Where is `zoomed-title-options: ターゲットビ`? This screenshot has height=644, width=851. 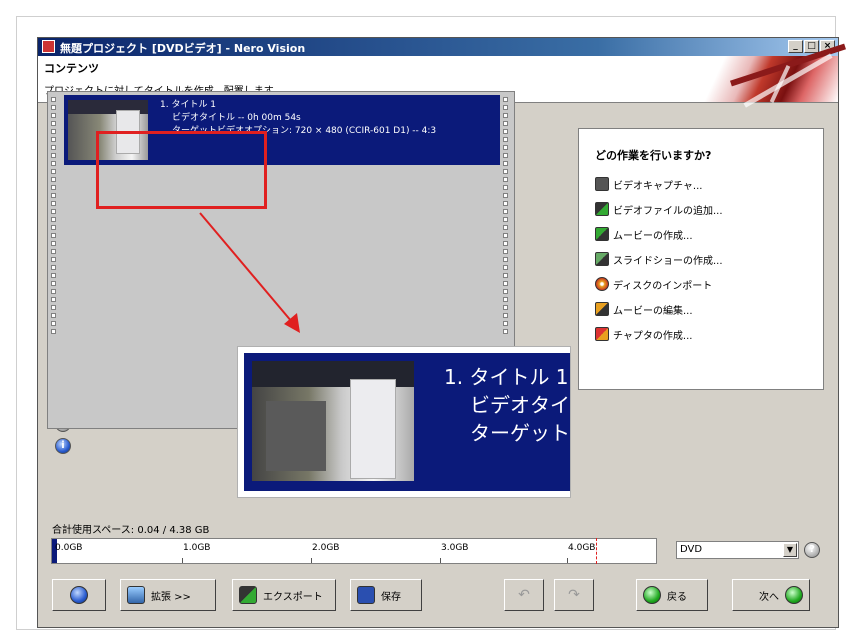 zoomed-title-options: ターゲットビ is located at coordinates (520, 433).